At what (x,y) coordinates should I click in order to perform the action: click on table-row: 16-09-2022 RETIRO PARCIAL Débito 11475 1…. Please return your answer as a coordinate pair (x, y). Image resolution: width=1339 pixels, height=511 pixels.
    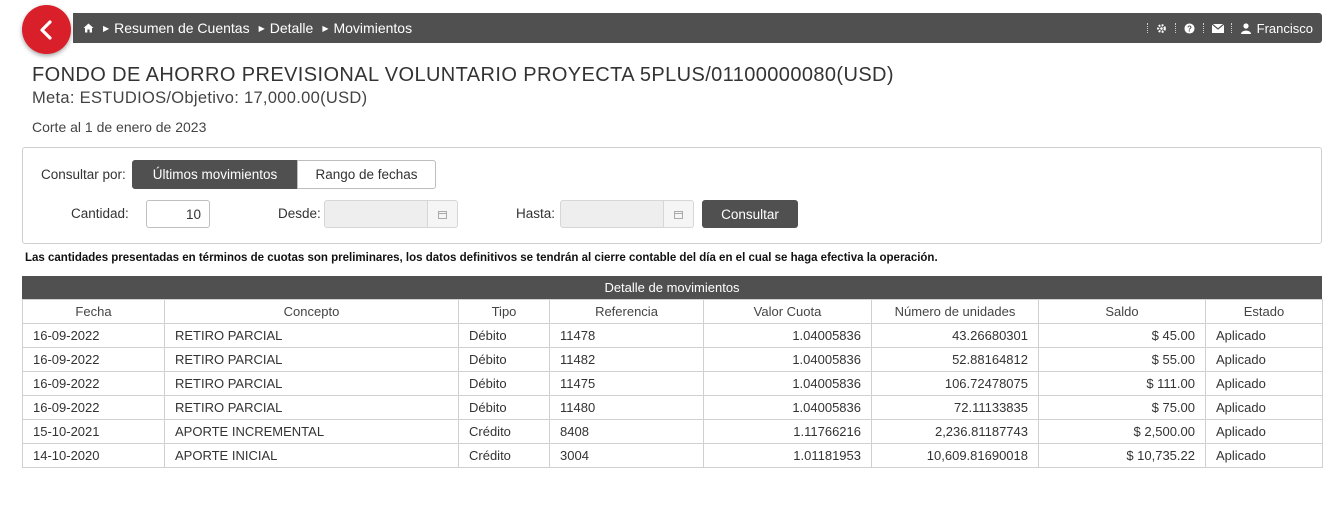
    Looking at the image, I should click on (672, 383).